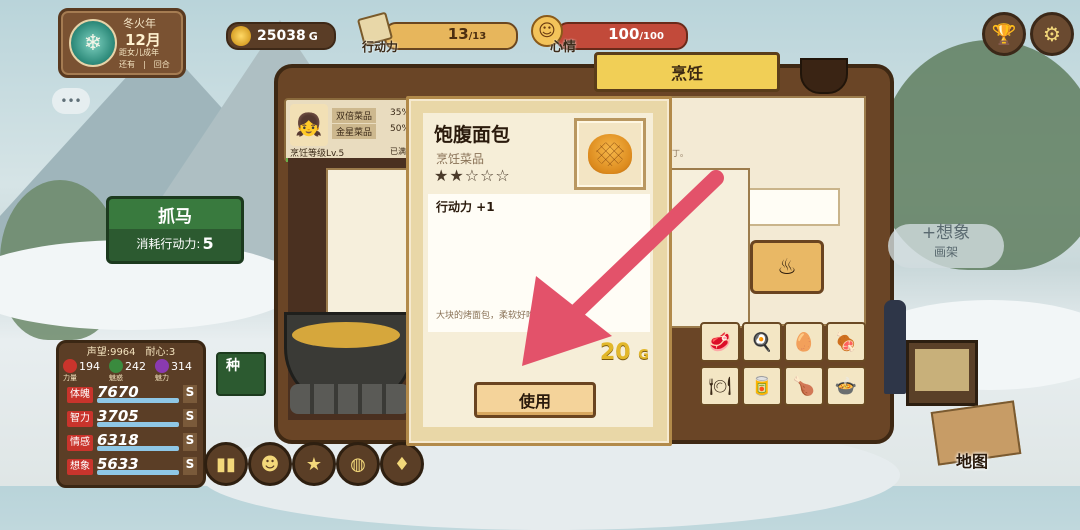 The width and height of the screenshot is (1080, 530). What do you see at coordinates (80, 467) in the screenshot?
I see `stat-label: 想象` at bounding box center [80, 467].